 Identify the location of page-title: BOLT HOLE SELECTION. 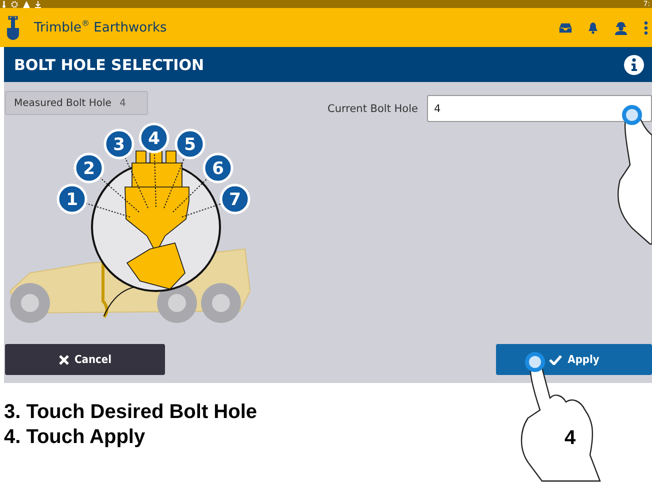
(109, 65).